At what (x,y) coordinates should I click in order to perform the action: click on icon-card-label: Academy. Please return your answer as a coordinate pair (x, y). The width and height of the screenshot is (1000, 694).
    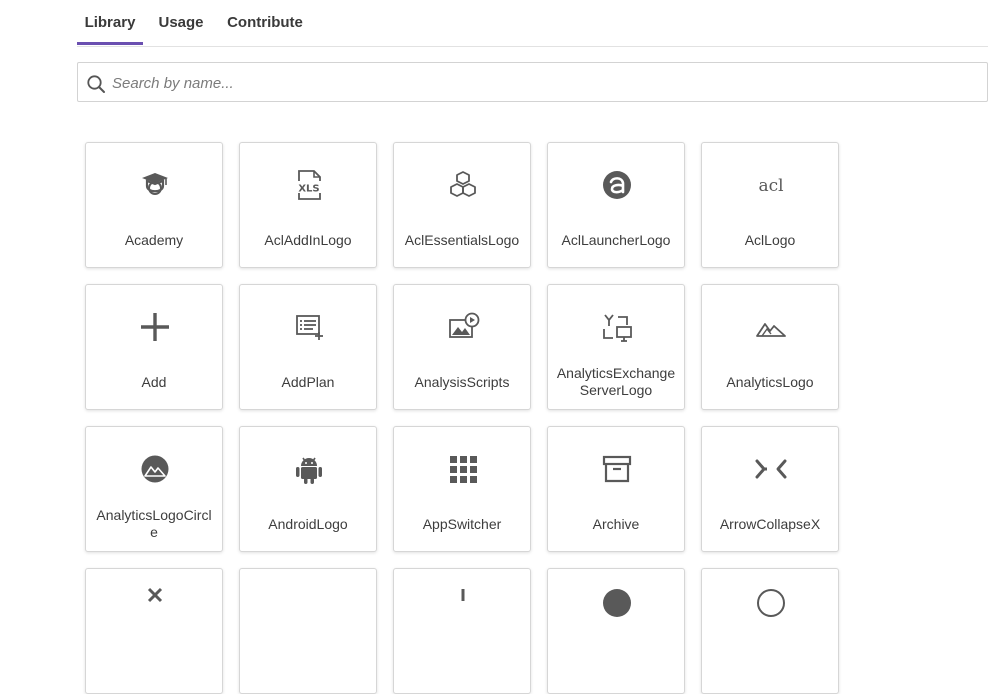
    Looking at the image, I should click on (154, 239).